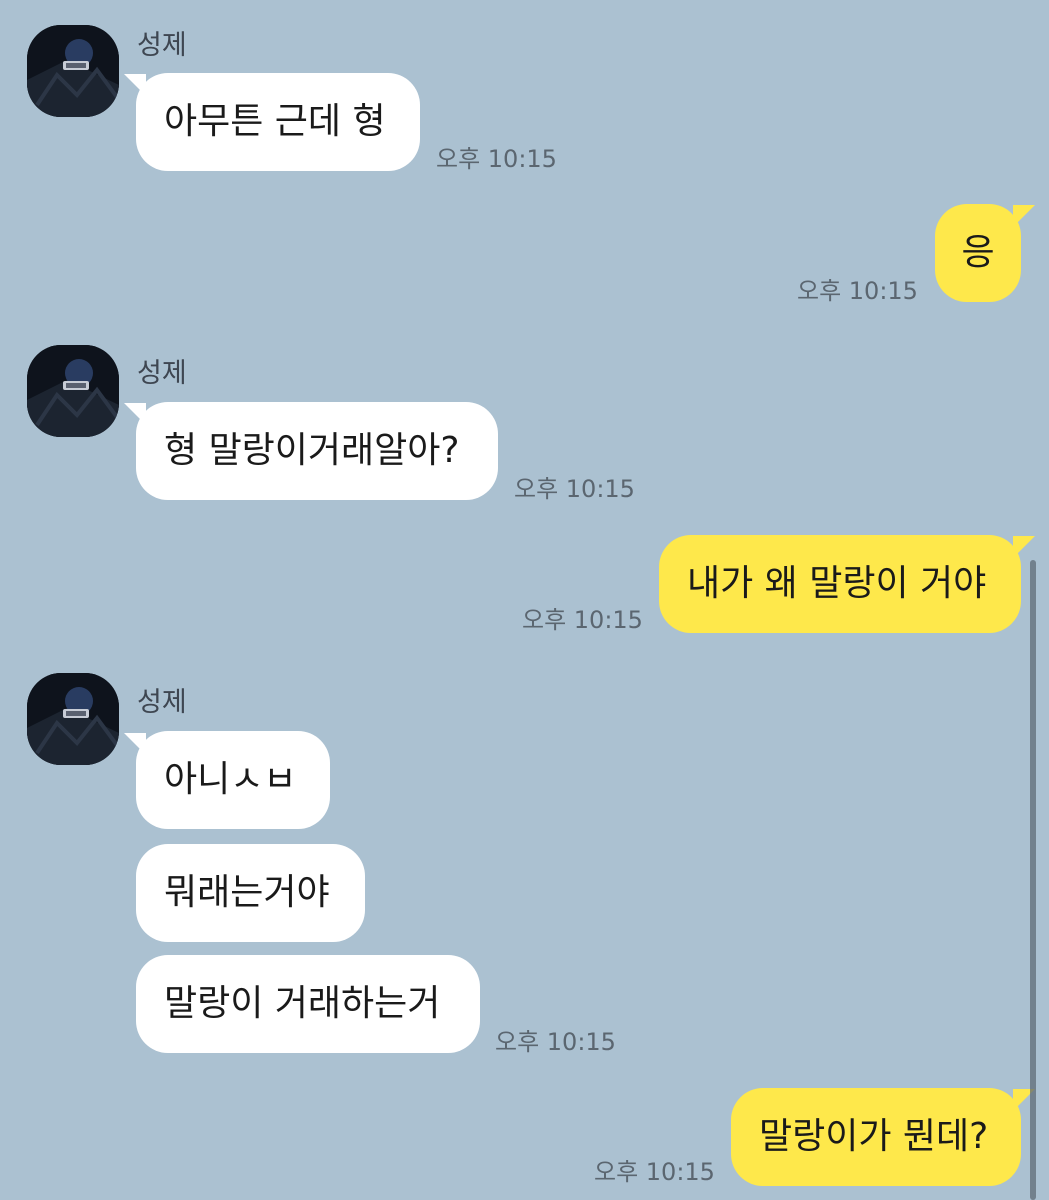  What do you see at coordinates (978, 253) in the screenshot?
I see `outgoing-message-bubble: 응` at bounding box center [978, 253].